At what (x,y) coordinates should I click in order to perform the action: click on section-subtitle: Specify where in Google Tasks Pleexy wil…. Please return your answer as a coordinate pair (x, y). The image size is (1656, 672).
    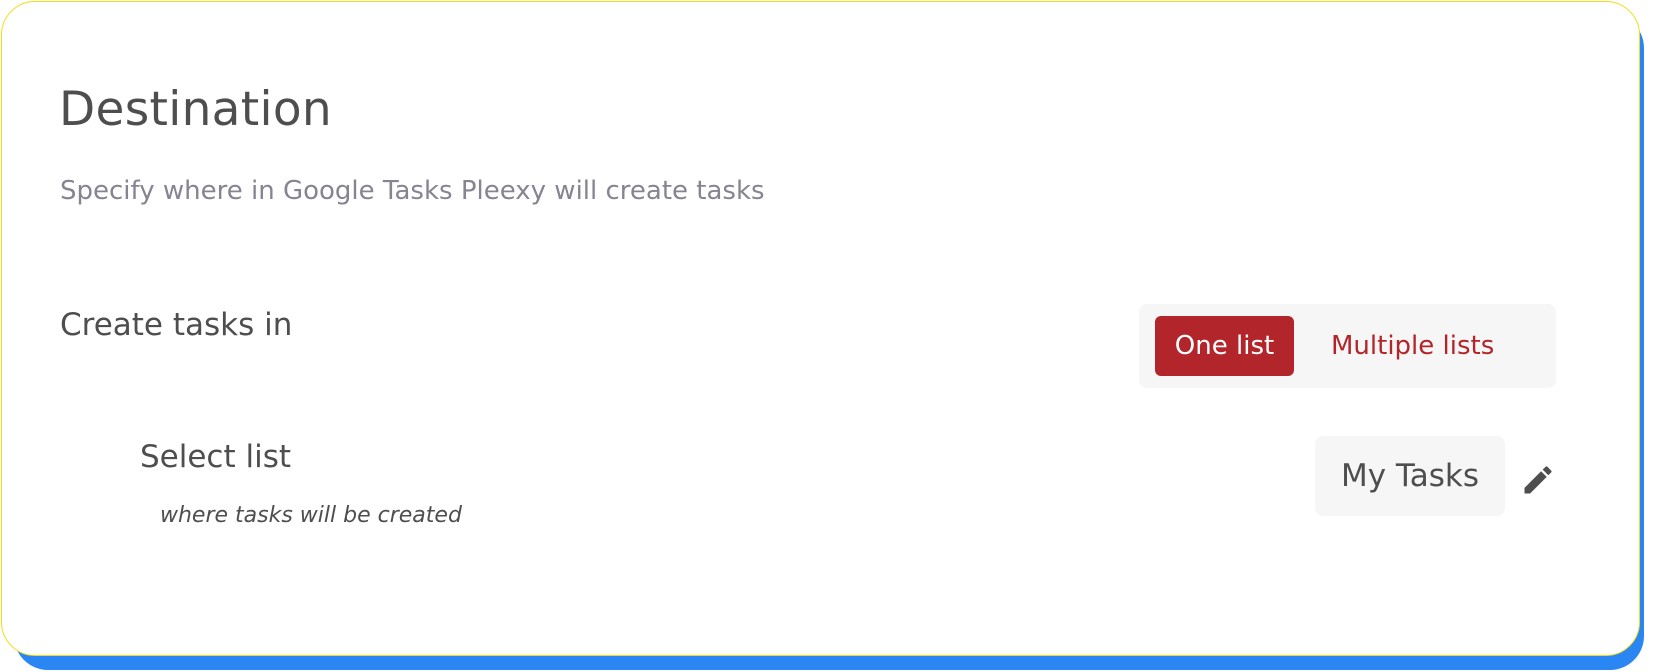
    Looking at the image, I should click on (412, 191).